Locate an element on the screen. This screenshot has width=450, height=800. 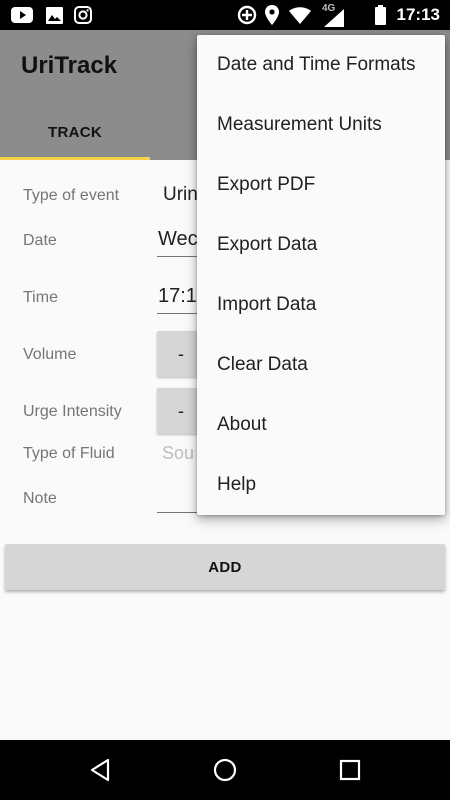
menu-item-date-time-formats: Date and Time Formats is located at coordinates (321, 65).